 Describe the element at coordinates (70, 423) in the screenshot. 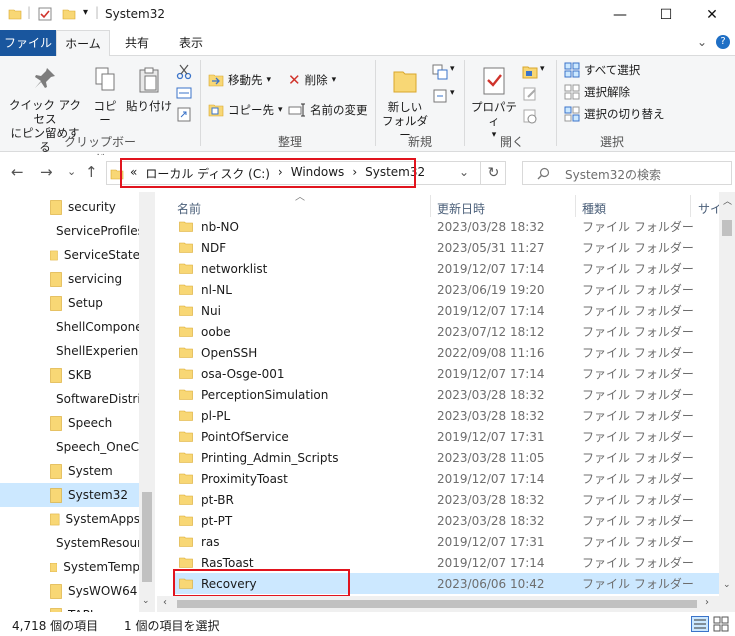

I see `nav-pane-item: Speech` at that location.